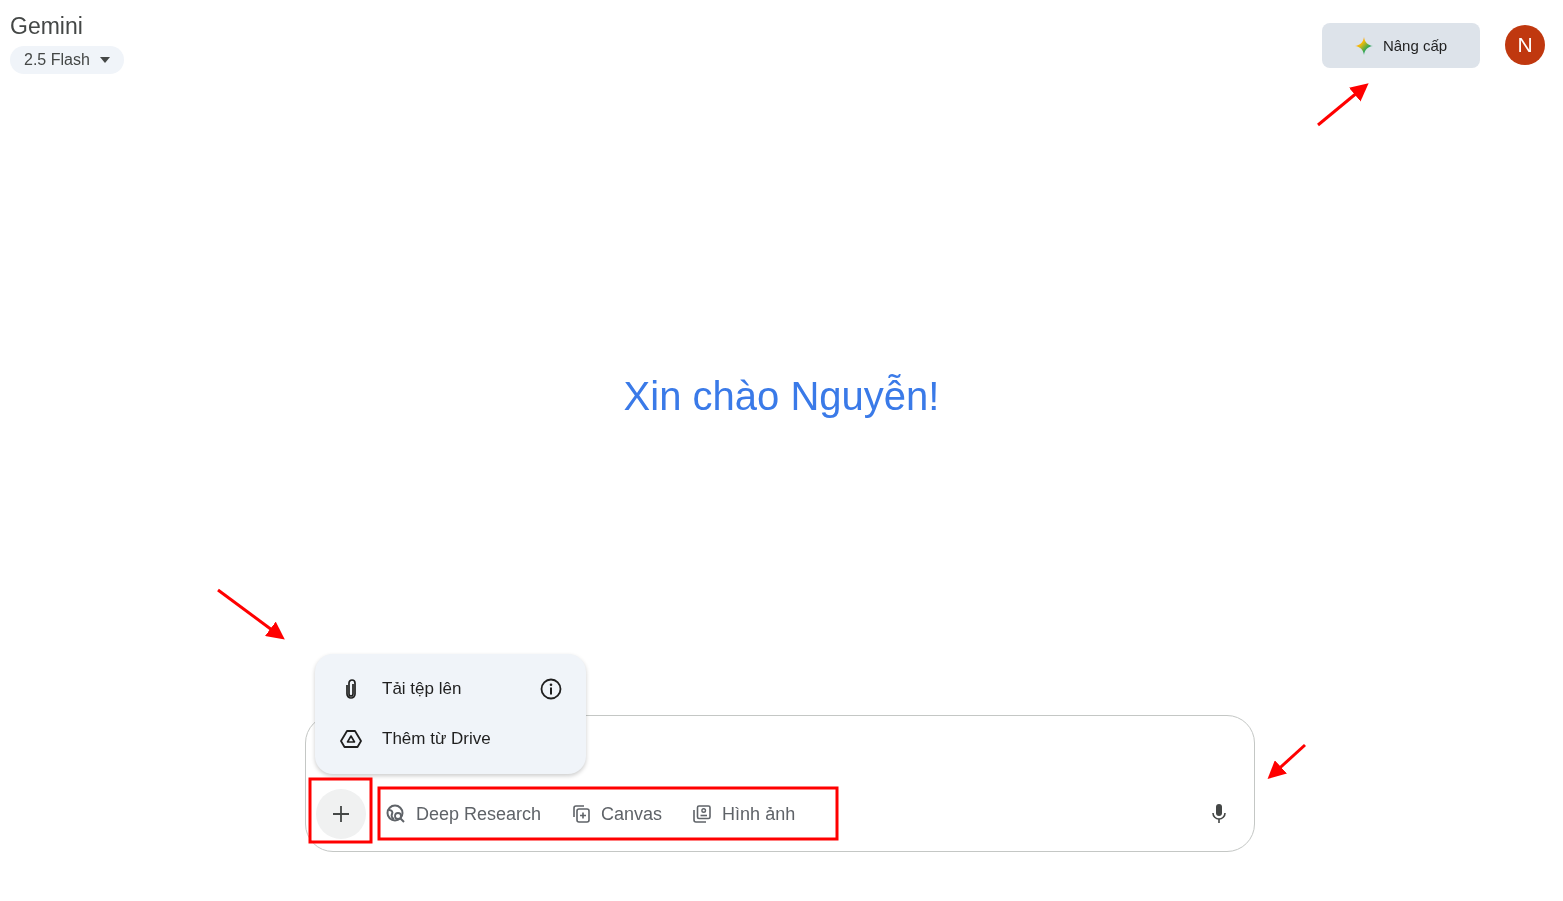 This screenshot has height=901, width=1563. I want to click on menu-item: Thêm từ Drive, so click(450, 739).